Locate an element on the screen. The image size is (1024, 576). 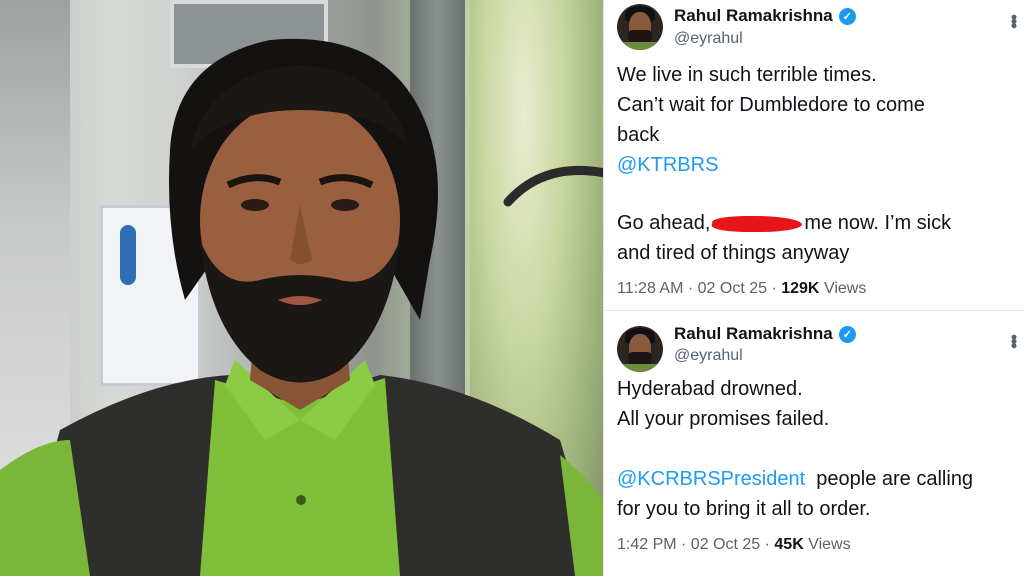
tweet-meta: 11:28 AM · 02 Oct 25 · 129K Views is located at coordinates (741, 289).